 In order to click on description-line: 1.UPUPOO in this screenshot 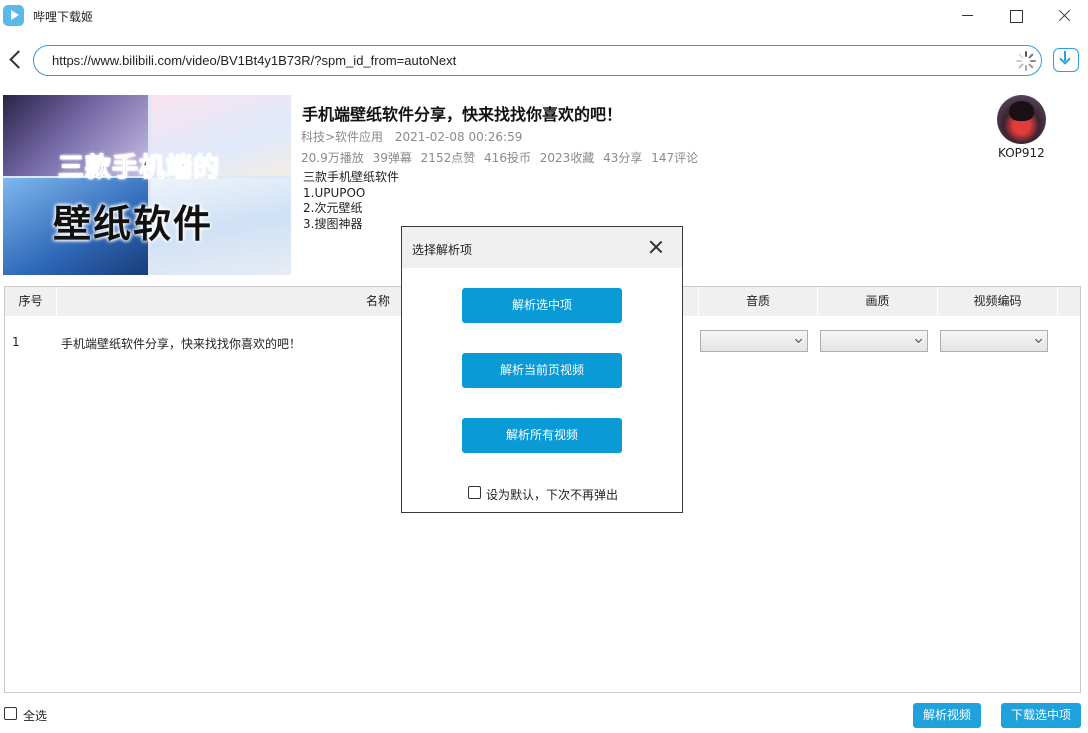, I will do `click(334, 192)`.